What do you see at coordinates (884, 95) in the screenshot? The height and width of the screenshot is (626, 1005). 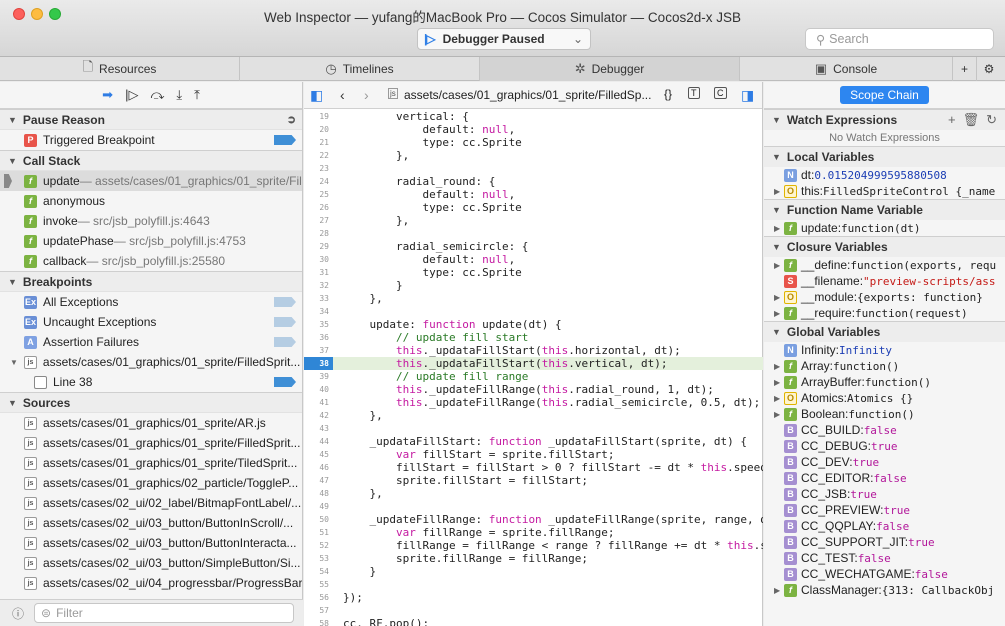 I see `scope-chain-tab: Scope Chain` at bounding box center [884, 95].